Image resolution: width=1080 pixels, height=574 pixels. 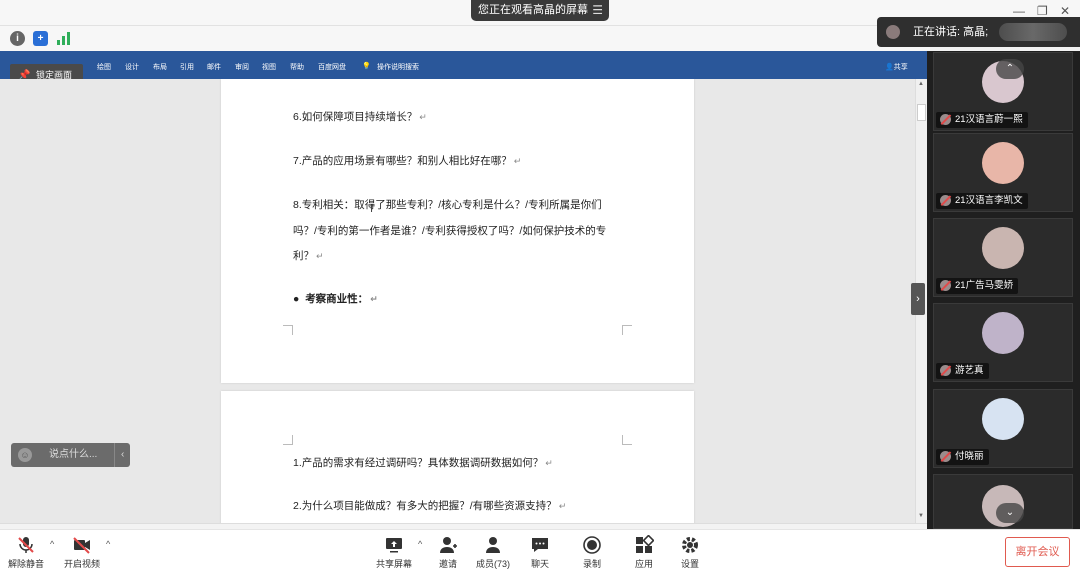 I want to click on share-screen-icon, so click(x=394, y=545).